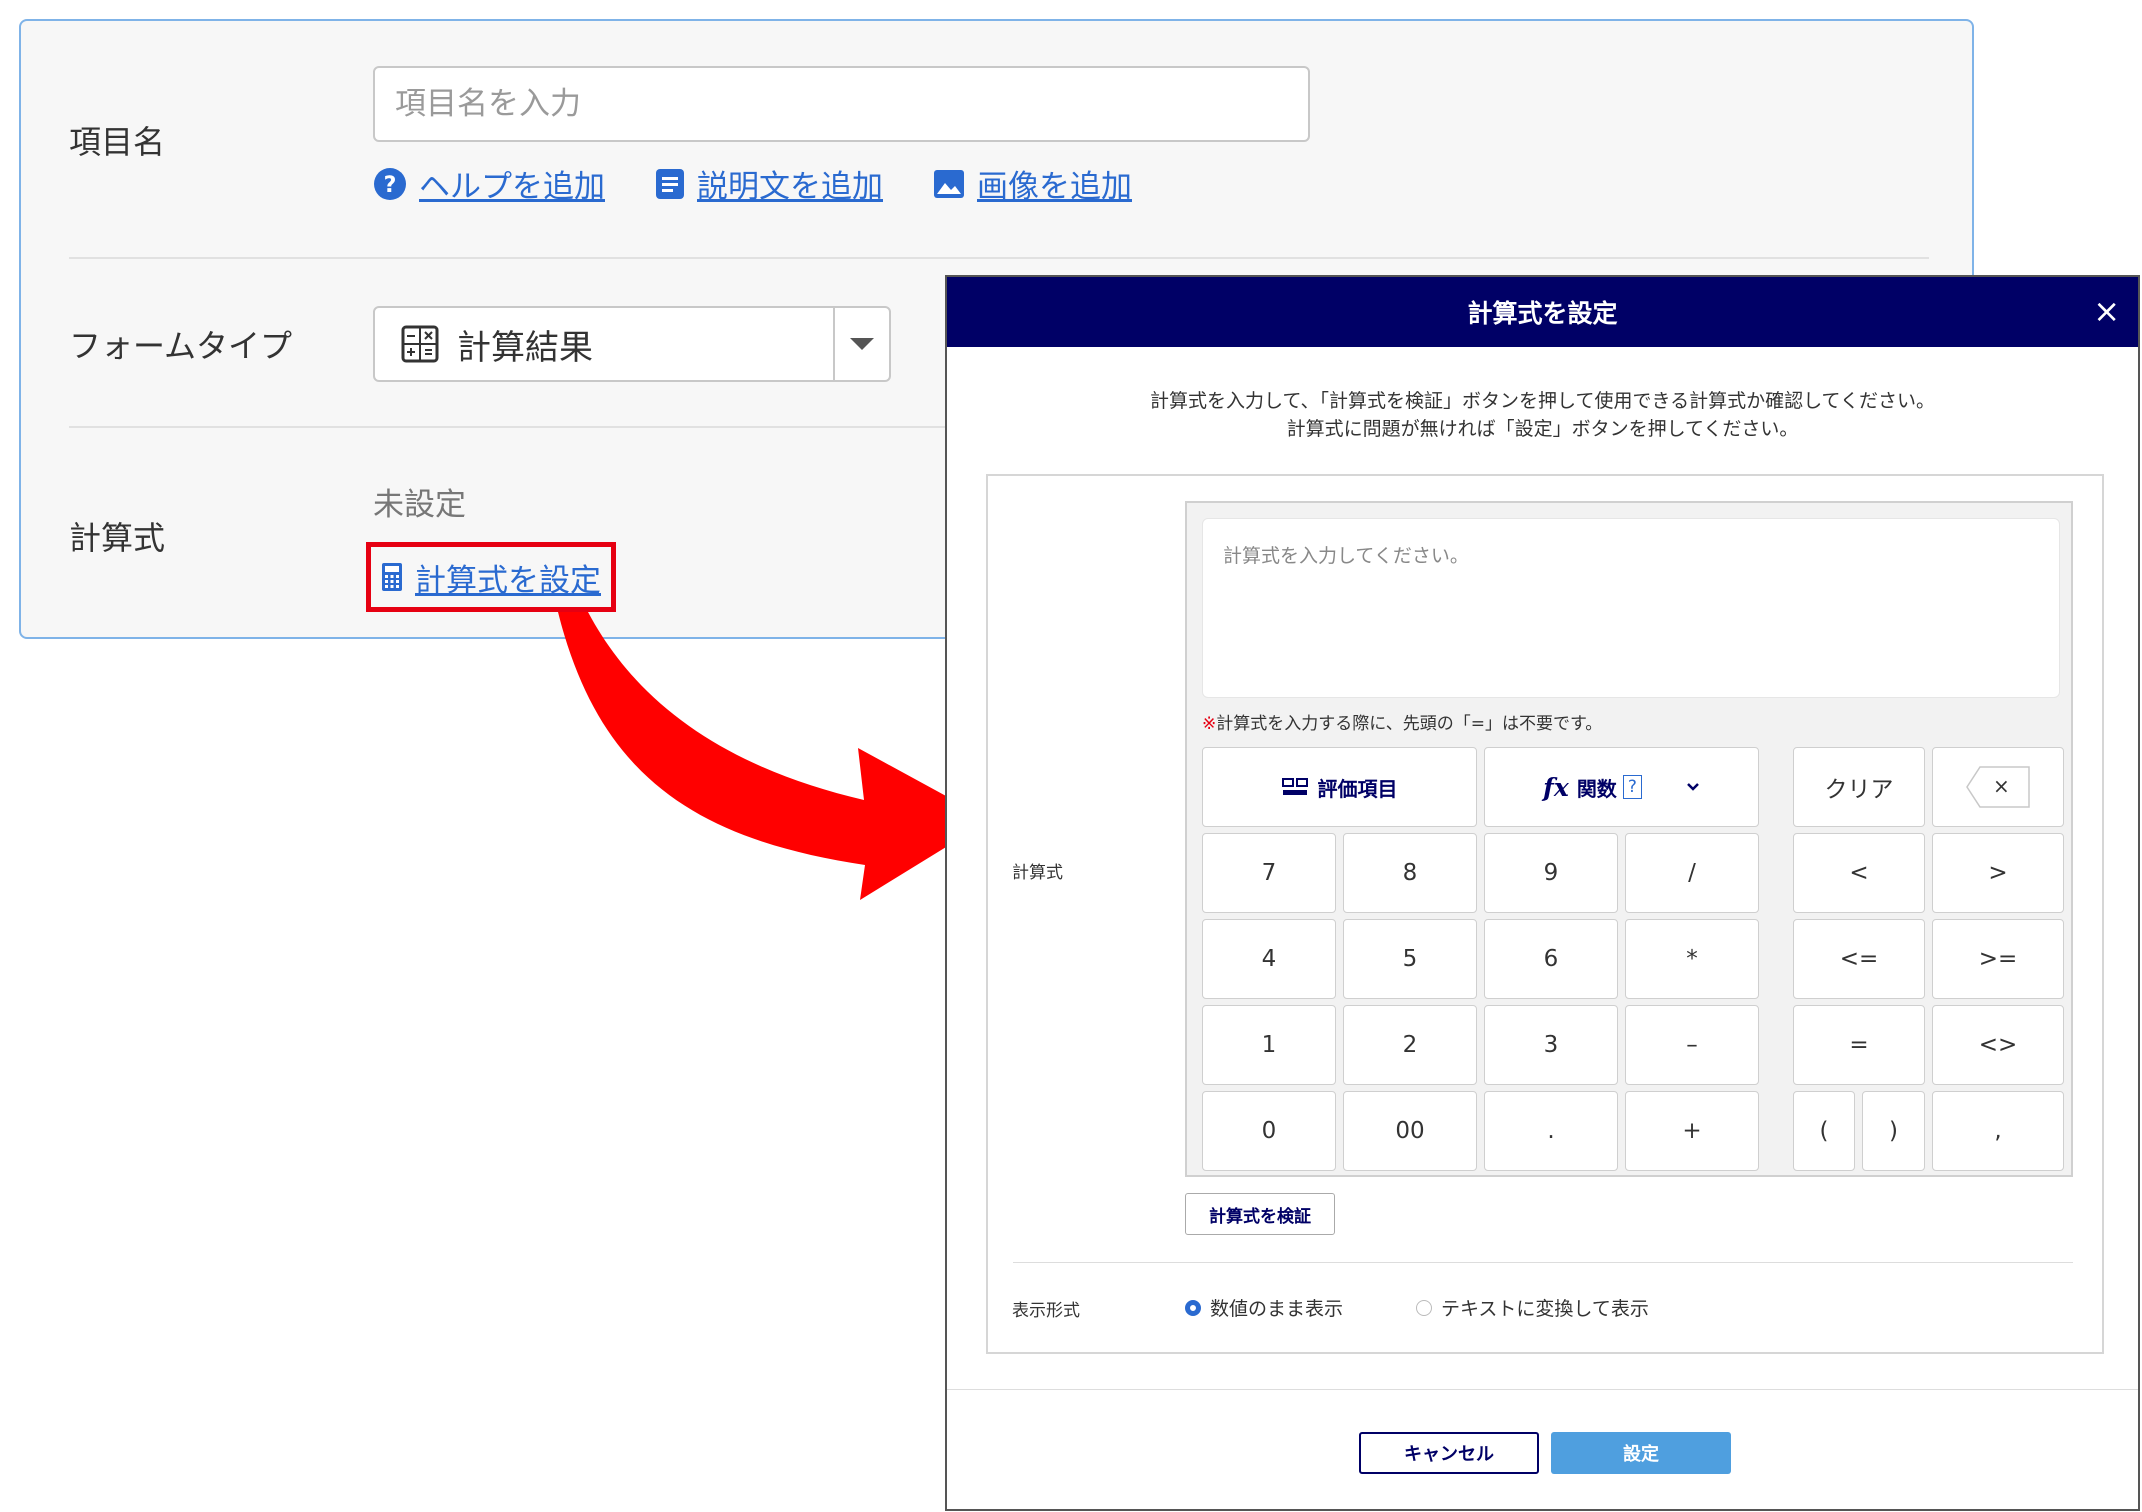  What do you see at coordinates (1998, 873) in the screenshot?
I see `key-greater-than: >` at bounding box center [1998, 873].